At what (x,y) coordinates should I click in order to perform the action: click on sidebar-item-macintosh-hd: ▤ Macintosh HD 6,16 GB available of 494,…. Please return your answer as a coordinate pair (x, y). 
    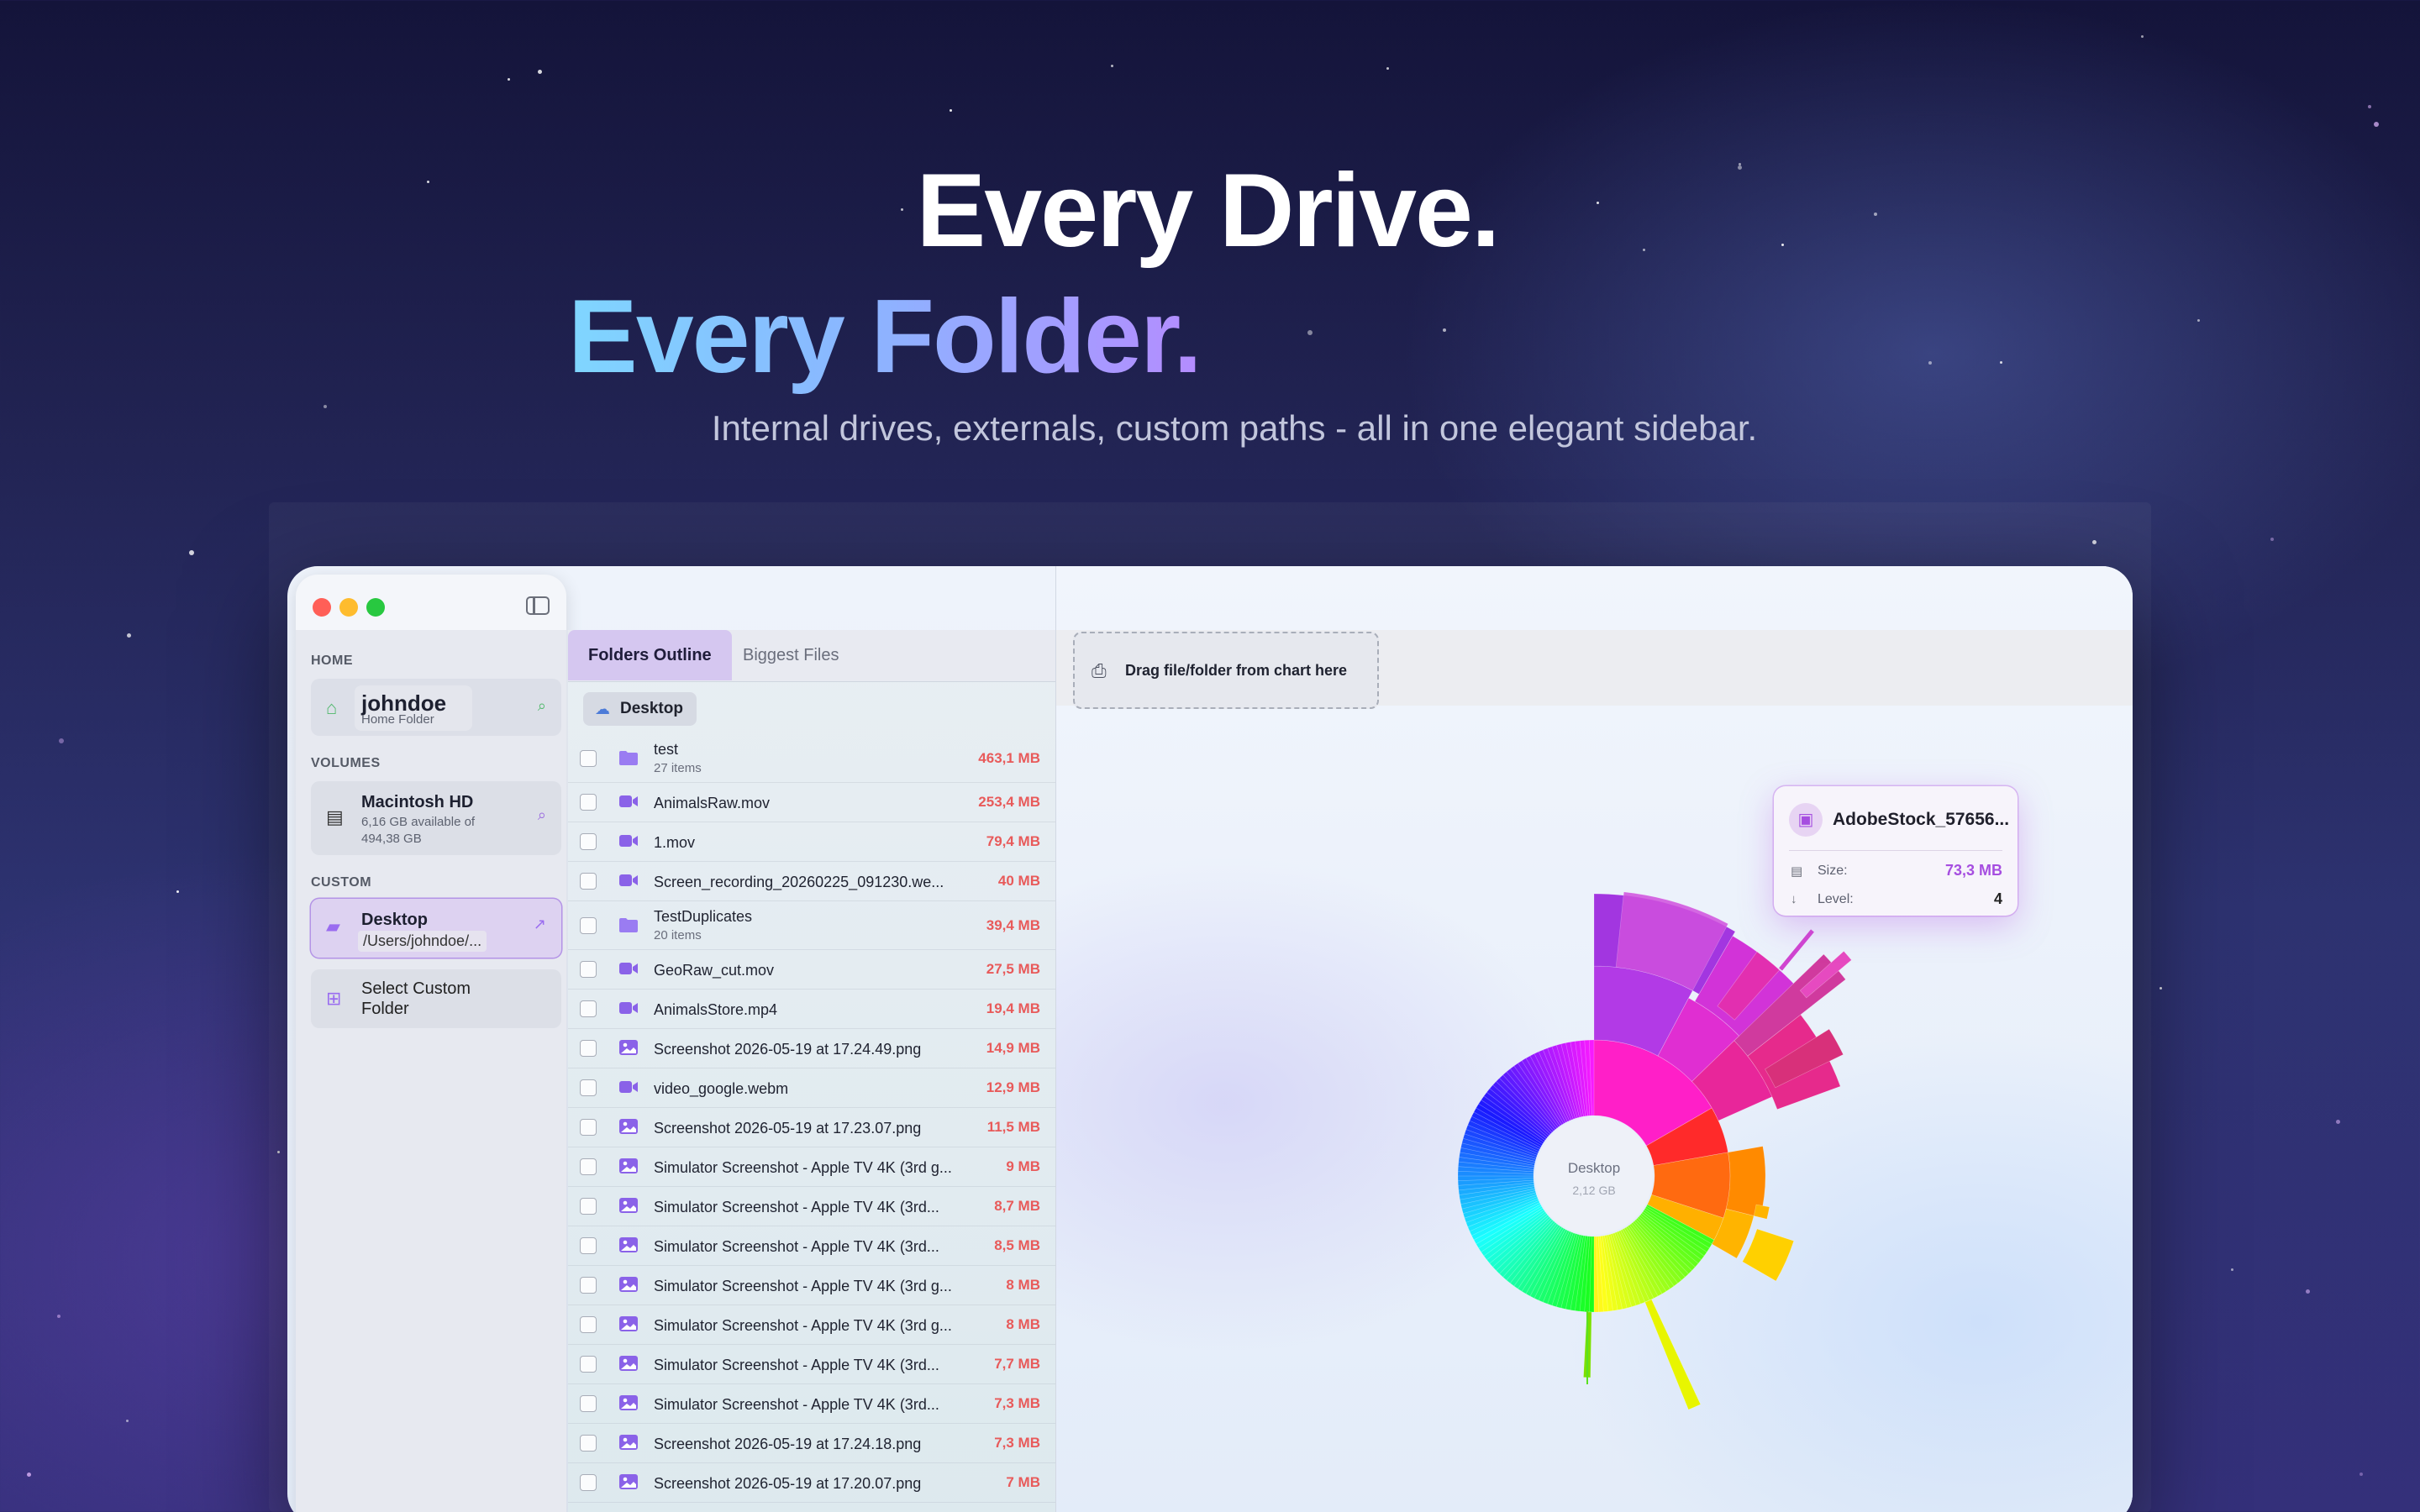
    Looking at the image, I should click on (436, 818).